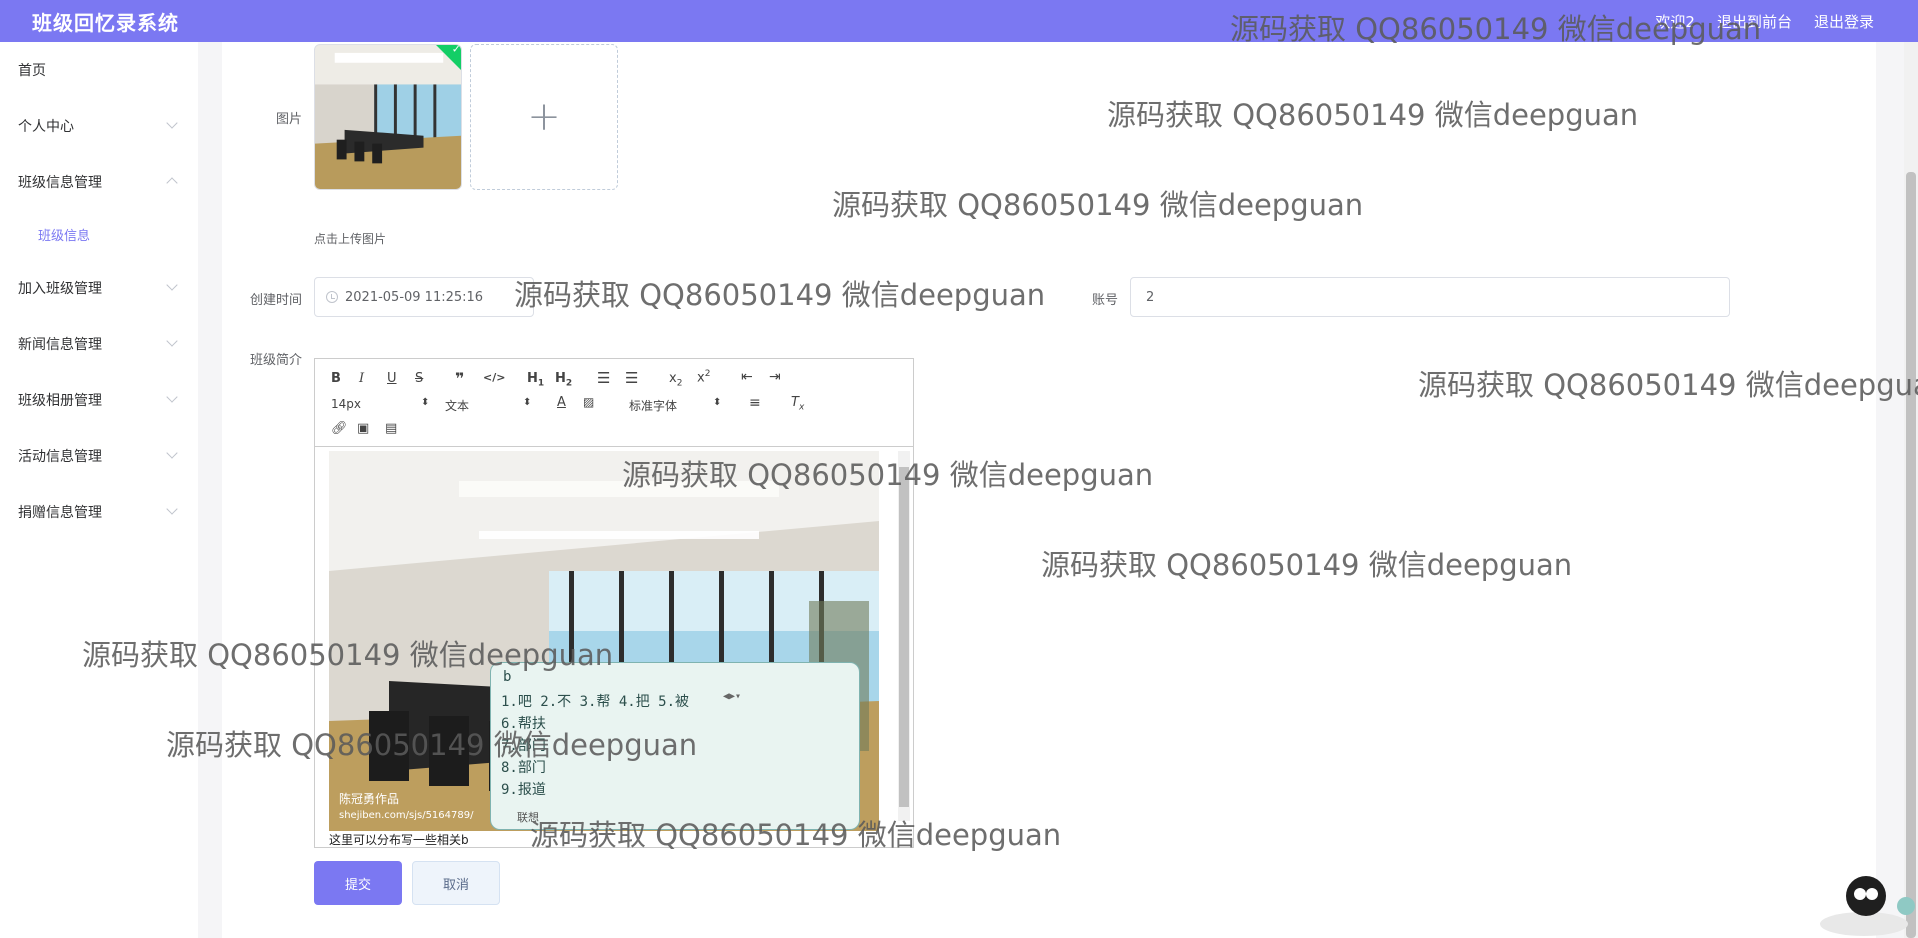 Image resolution: width=1918 pixels, height=938 pixels. Describe the element at coordinates (544, 117) in the screenshot. I see `upload-image-button: +` at that location.